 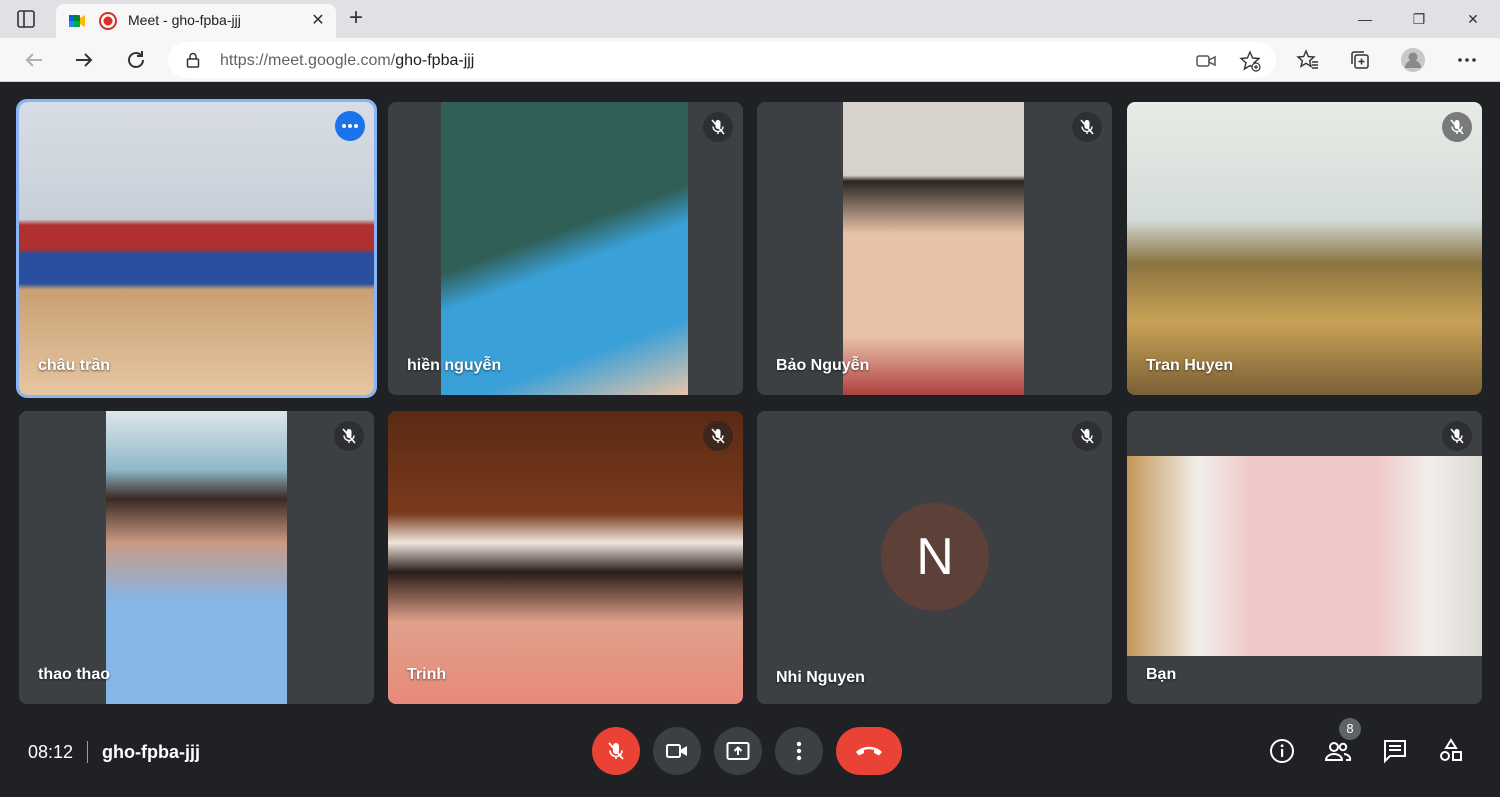 What do you see at coordinates (193, 60) in the screenshot?
I see `lock-icon` at bounding box center [193, 60].